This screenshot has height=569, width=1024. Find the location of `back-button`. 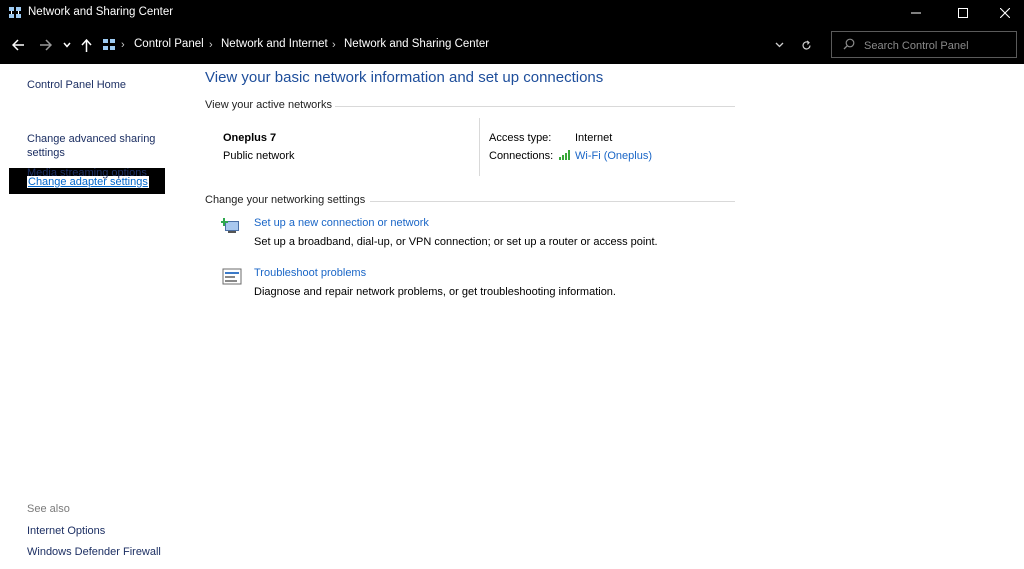

back-button is located at coordinates (18, 45).